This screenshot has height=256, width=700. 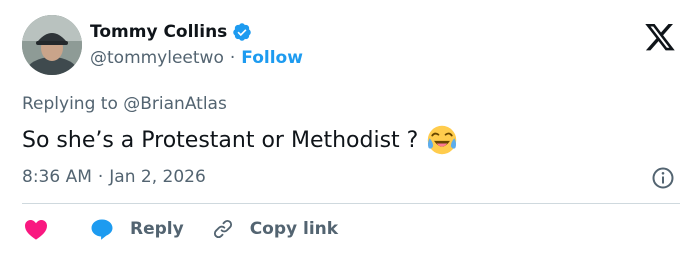 What do you see at coordinates (157, 58) in the screenshot?
I see `author-handle: @tommyleetwo` at bounding box center [157, 58].